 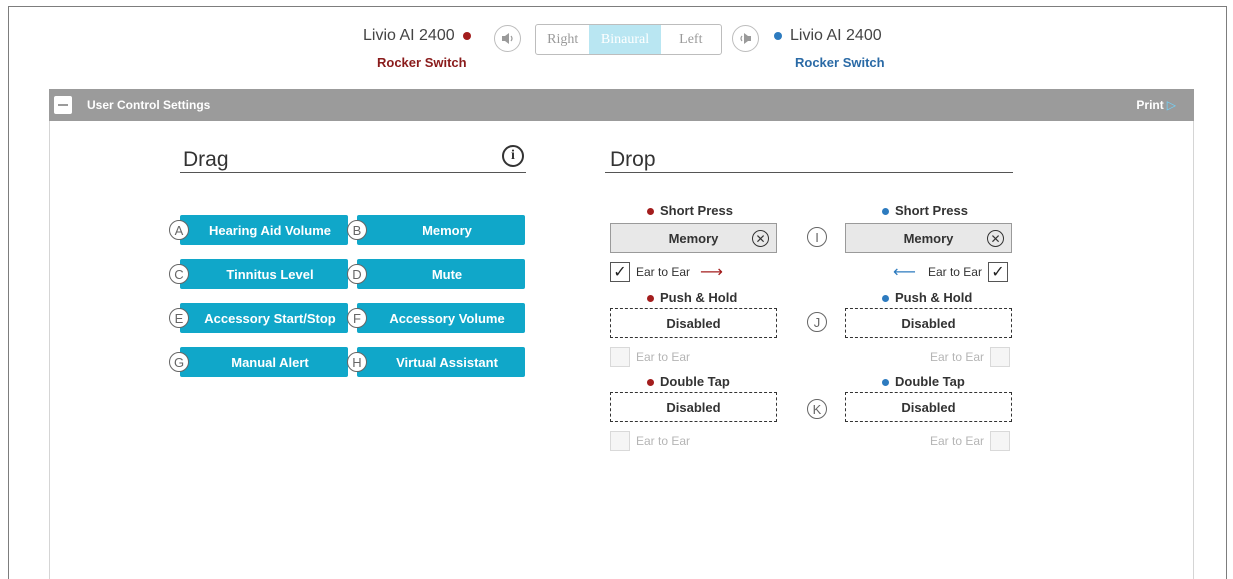 What do you see at coordinates (149, 105) in the screenshot?
I see `section-title: User Control Settings` at bounding box center [149, 105].